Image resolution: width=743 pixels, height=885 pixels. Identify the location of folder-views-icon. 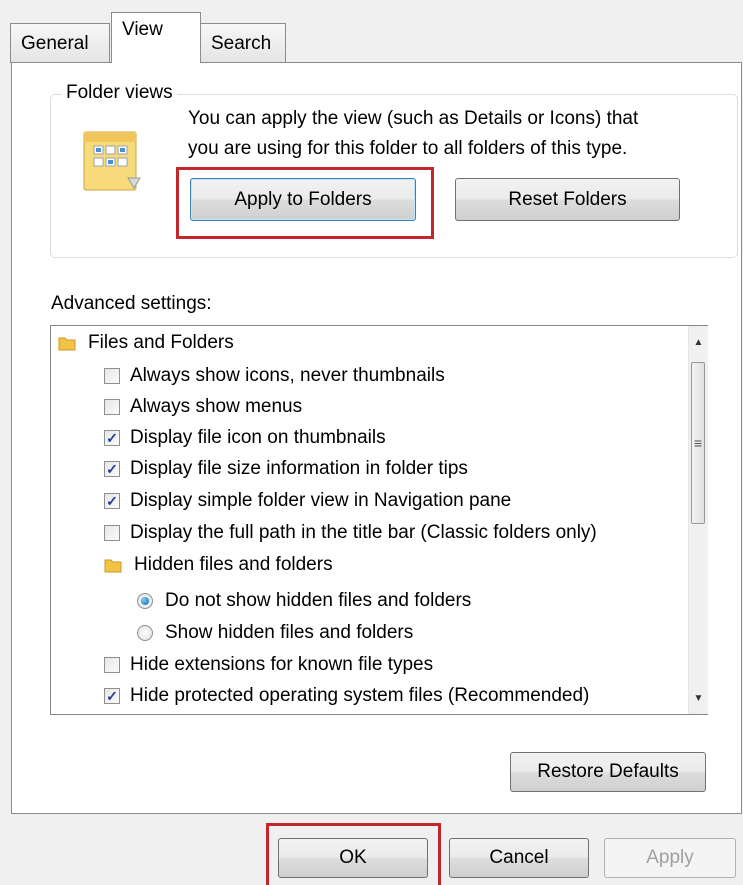
(111, 161).